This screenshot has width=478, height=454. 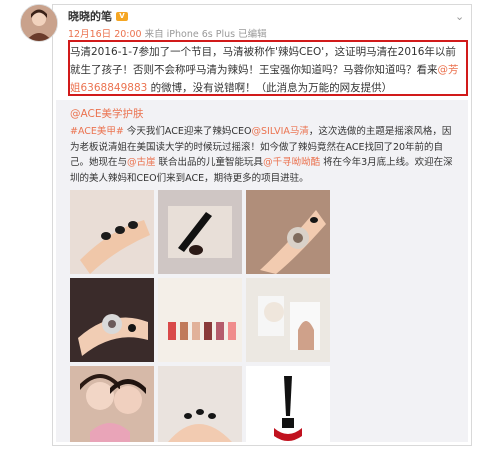 What do you see at coordinates (459, 16) in the screenshot?
I see `chevron-down-icon: ⌄` at bounding box center [459, 16].